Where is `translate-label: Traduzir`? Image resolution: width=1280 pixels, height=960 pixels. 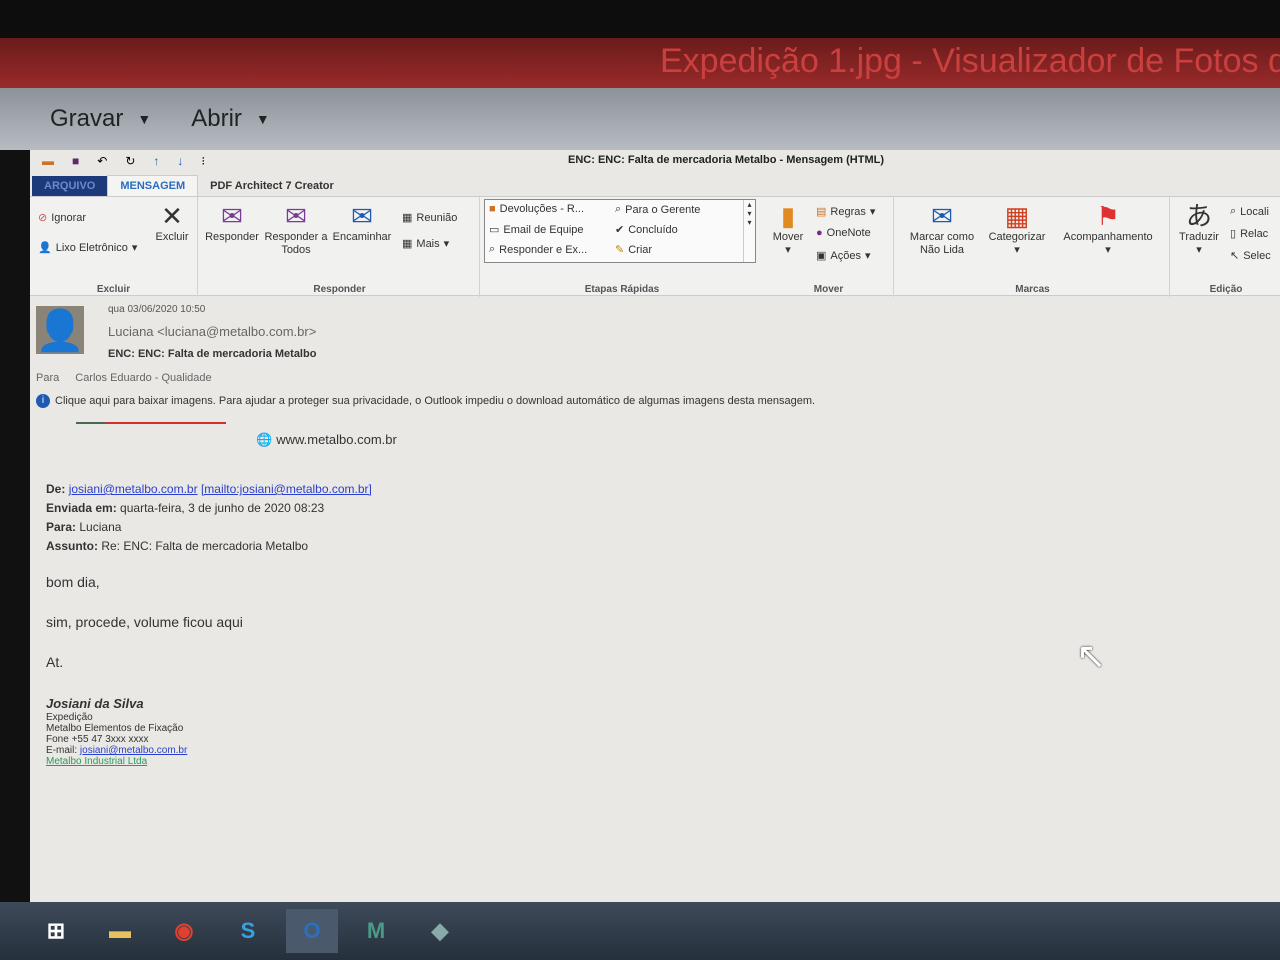 translate-label: Traduzir is located at coordinates (1199, 237).